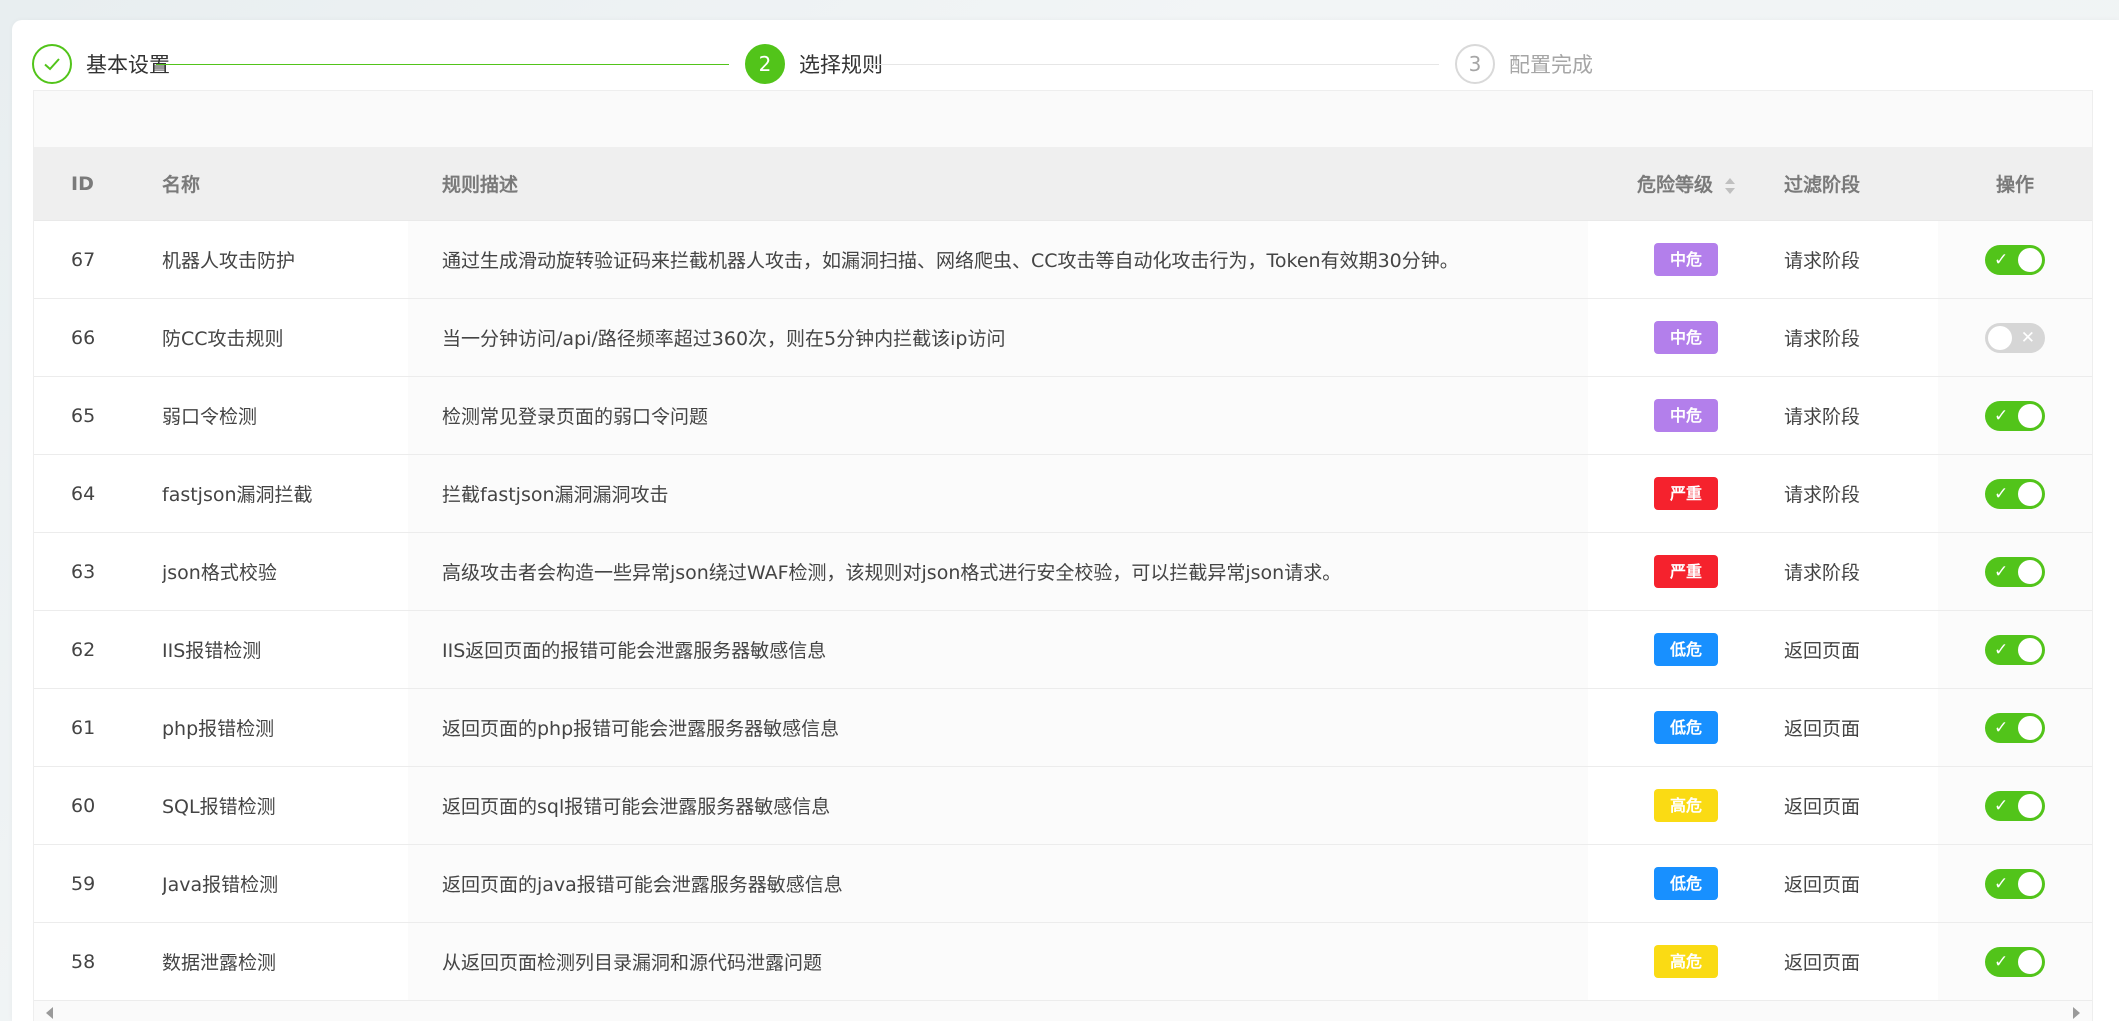 This screenshot has height=1021, width=2119. I want to click on cell-id: 60, so click(98, 805).